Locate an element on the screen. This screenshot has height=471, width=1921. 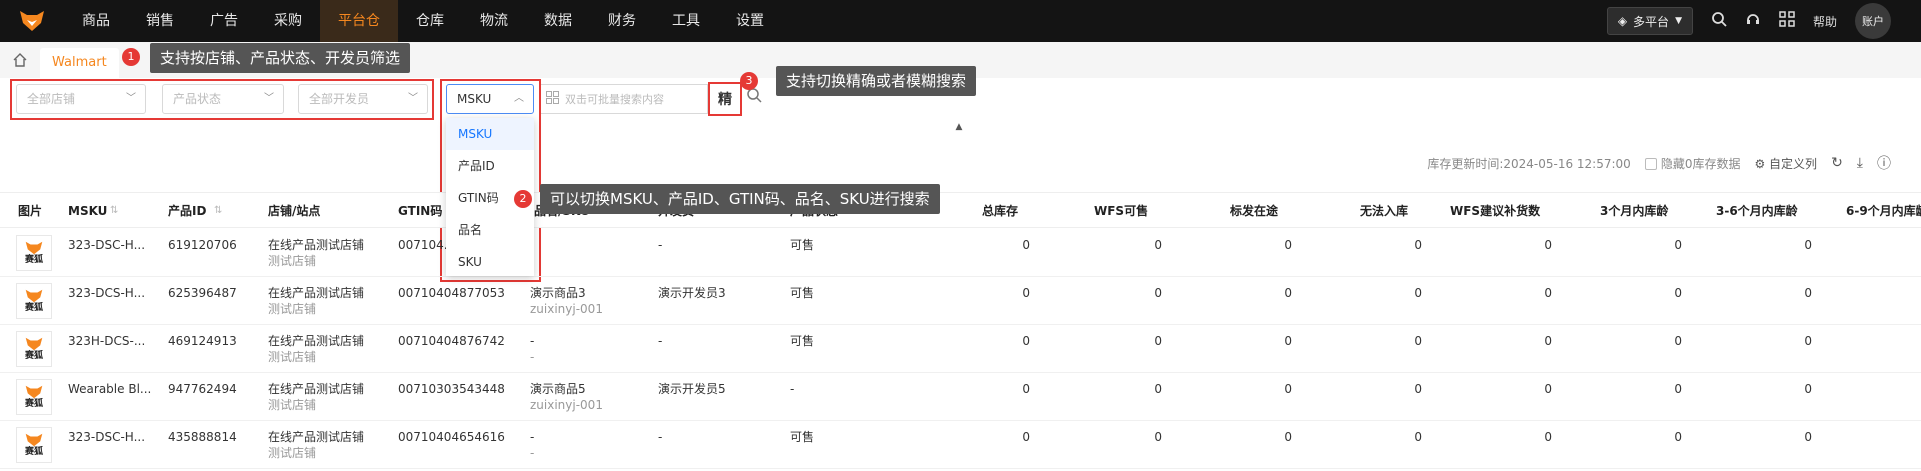
cell-gtin: 00710303543448 is located at coordinates (451, 389).